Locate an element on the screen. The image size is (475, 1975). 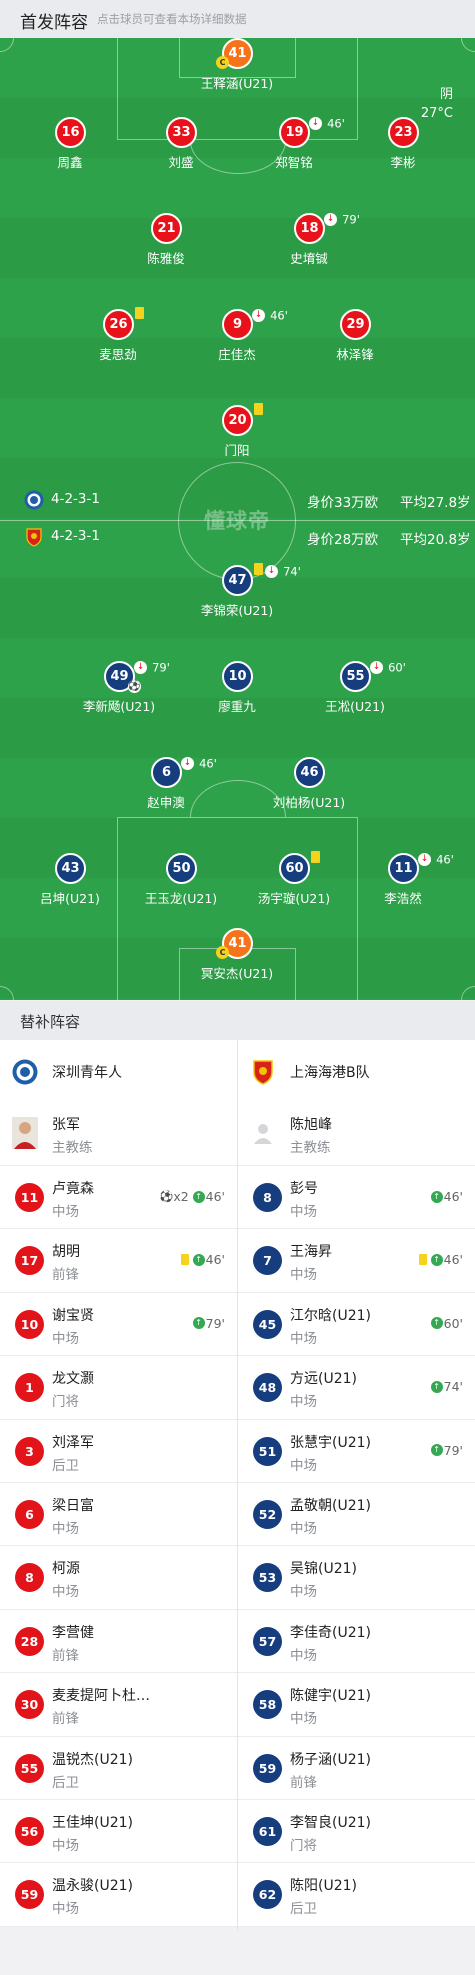
corner-arc-br is located at coordinates (468, 993).